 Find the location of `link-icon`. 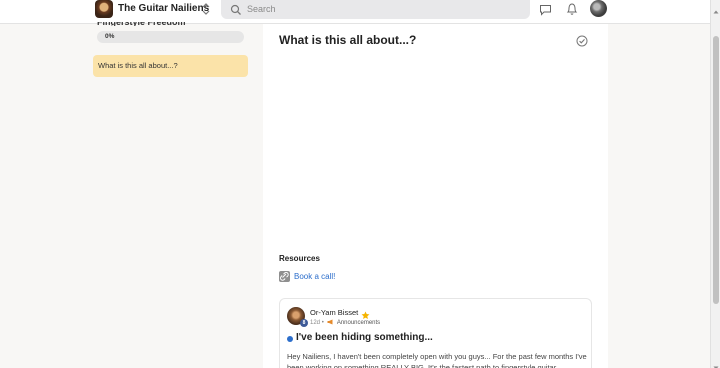

link-icon is located at coordinates (284, 276).